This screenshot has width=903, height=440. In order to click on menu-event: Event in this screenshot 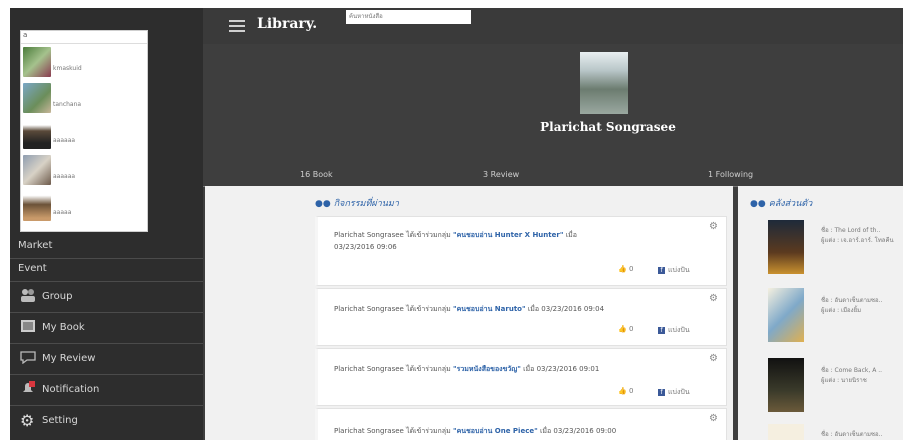, I will do `click(106, 270)`.